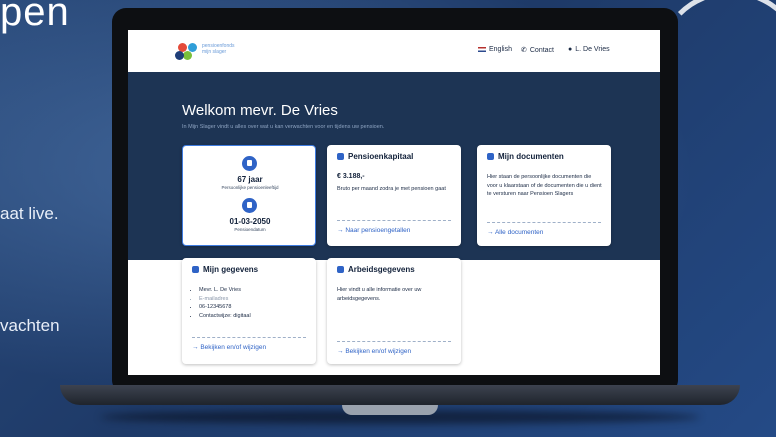 This screenshot has width=776, height=437. I want to click on card-title: Arbeidsgegevens, so click(376, 269).